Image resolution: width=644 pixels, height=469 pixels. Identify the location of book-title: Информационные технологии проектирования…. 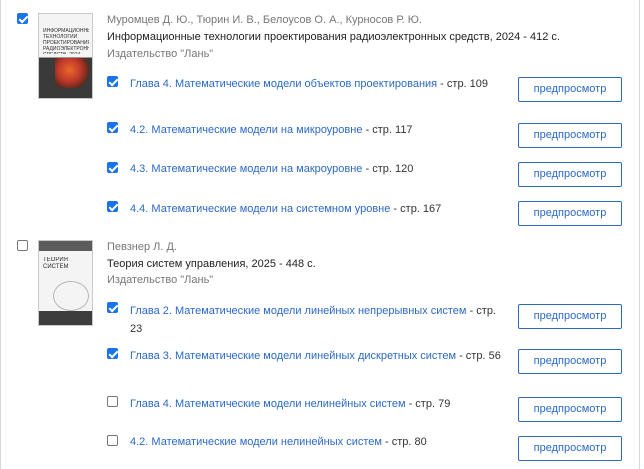
(333, 37).